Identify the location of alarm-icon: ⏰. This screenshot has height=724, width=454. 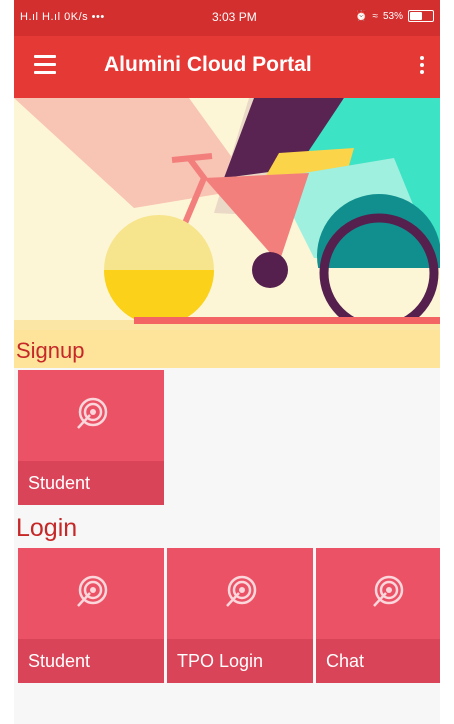
(361, 16).